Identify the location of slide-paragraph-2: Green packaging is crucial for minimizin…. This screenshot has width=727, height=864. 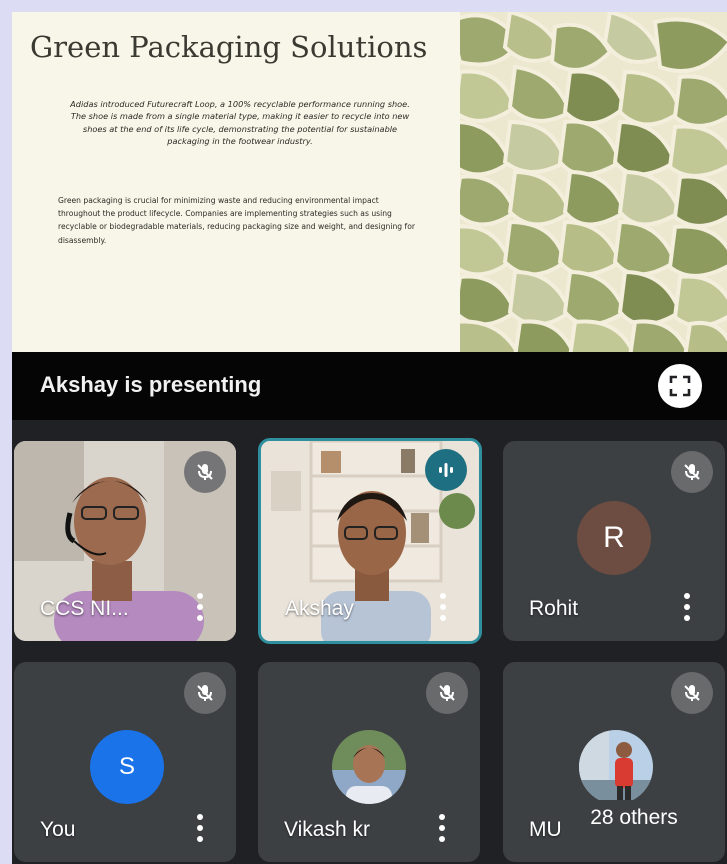
(236, 220).